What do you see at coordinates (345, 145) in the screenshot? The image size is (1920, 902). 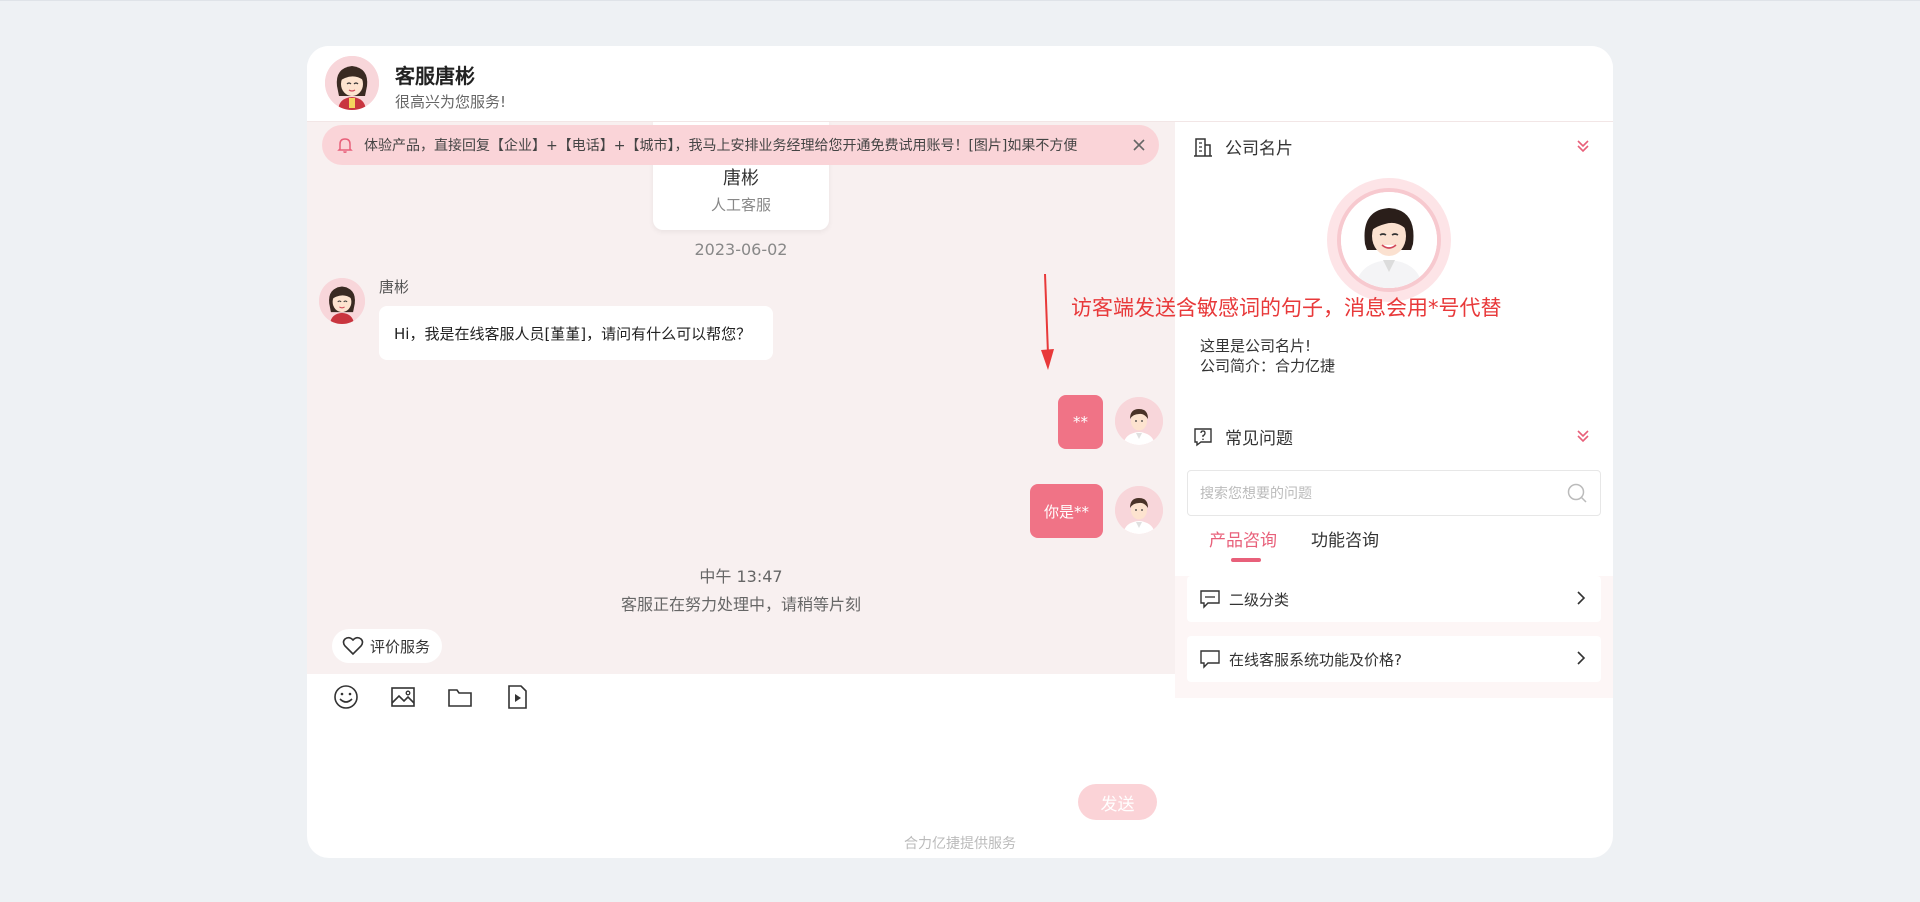 I see `bell-icon` at bounding box center [345, 145].